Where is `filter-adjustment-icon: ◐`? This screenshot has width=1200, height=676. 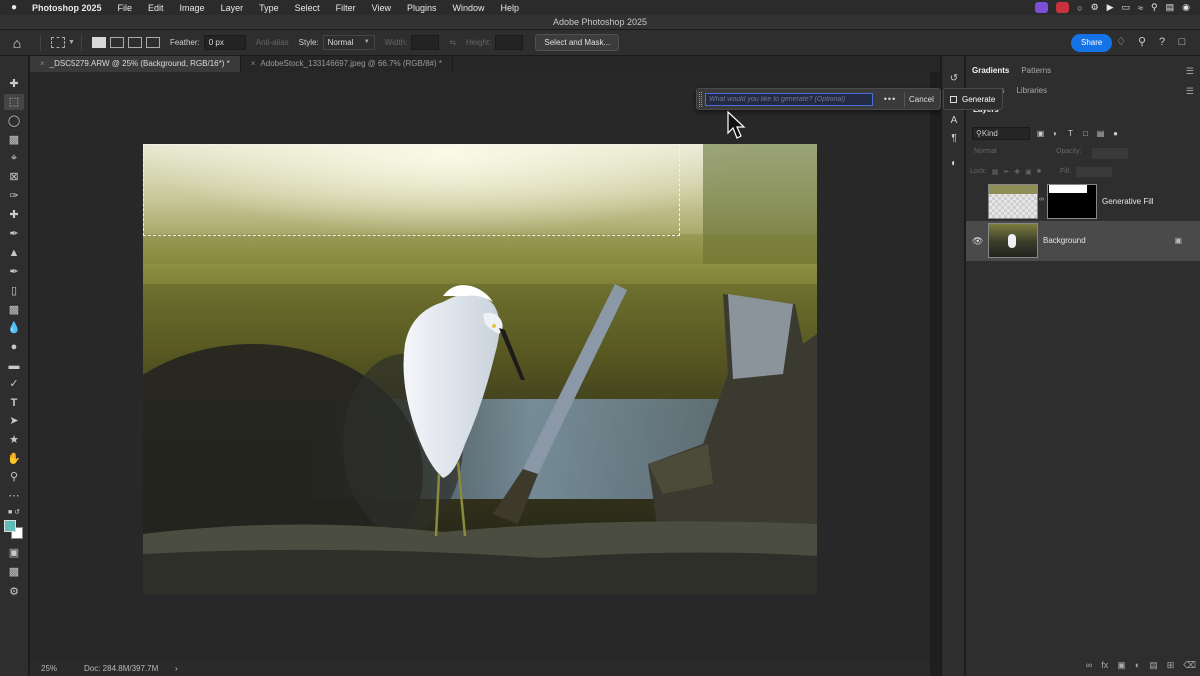
filter-adjustment-icon: ◐ is located at coordinates (1055, 133).